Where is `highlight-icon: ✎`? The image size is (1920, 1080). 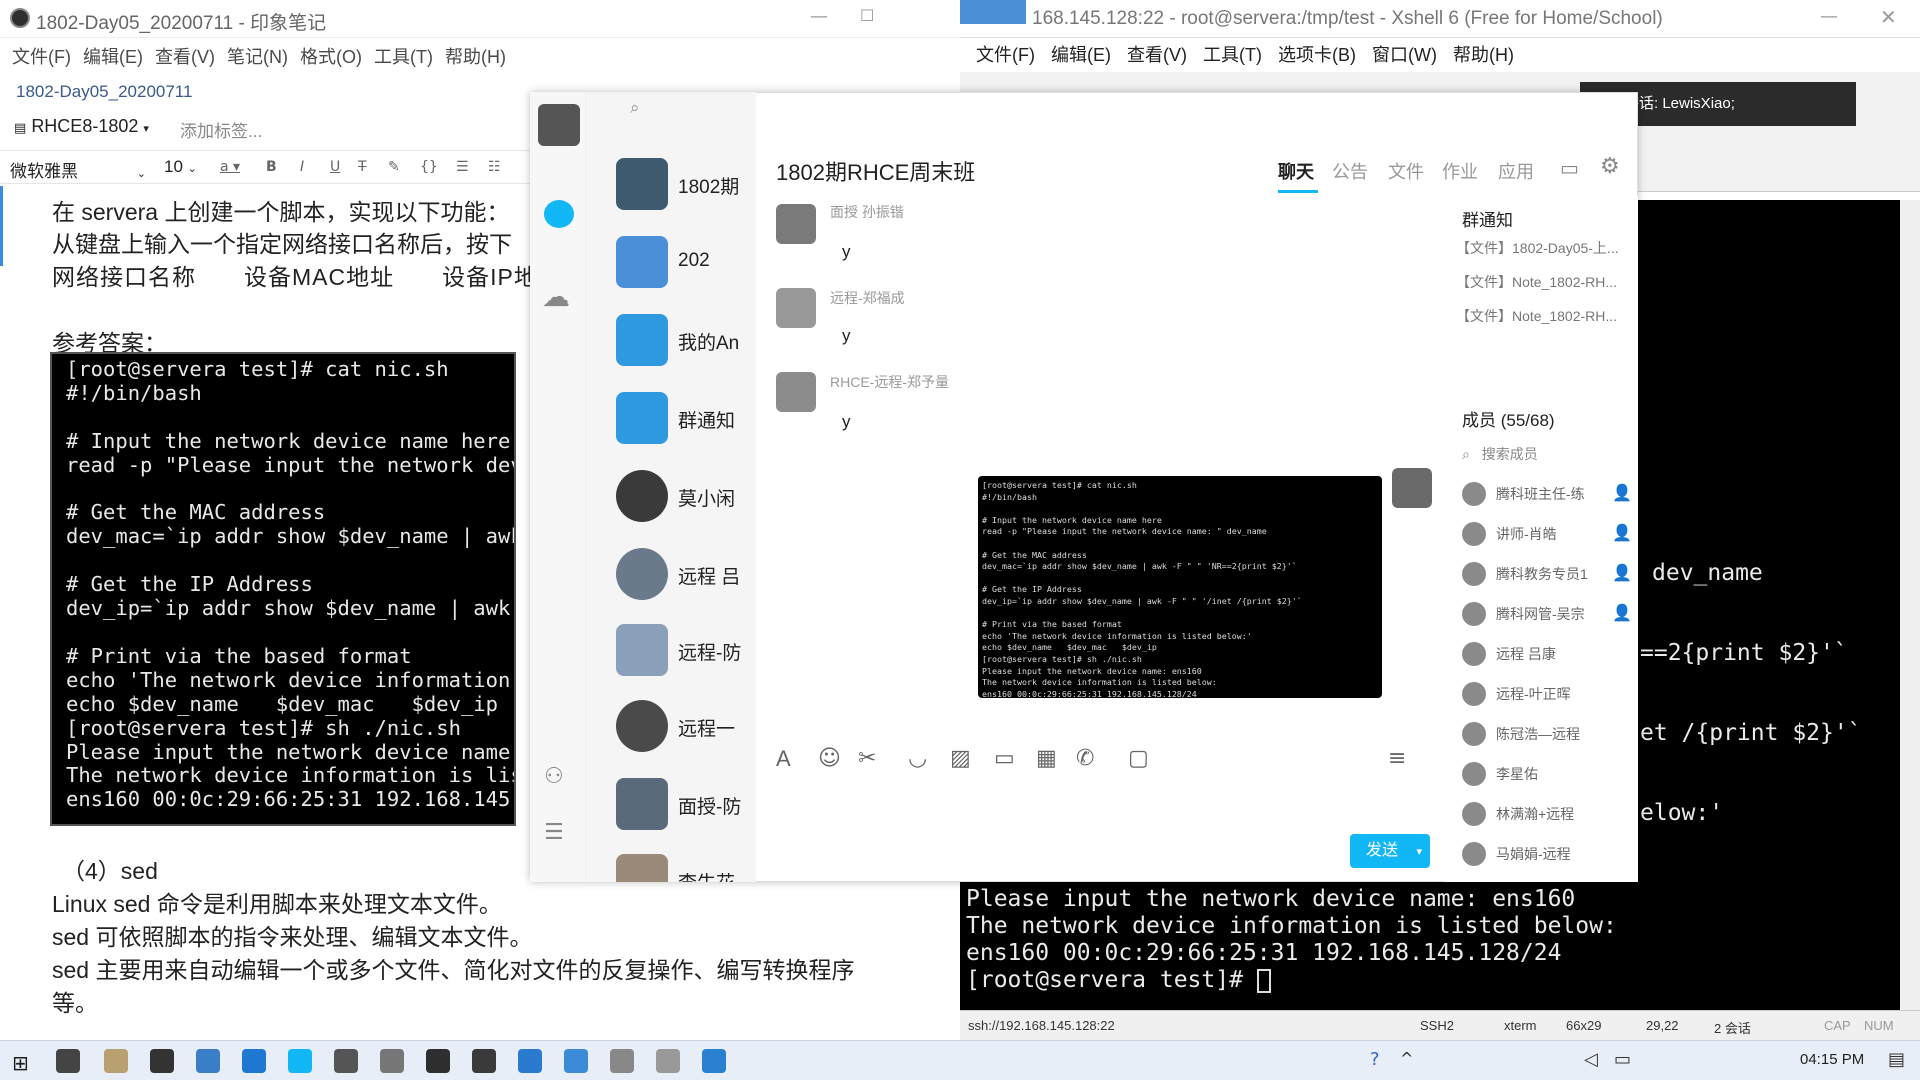
highlight-icon: ✎ is located at coordinates (394, 167).